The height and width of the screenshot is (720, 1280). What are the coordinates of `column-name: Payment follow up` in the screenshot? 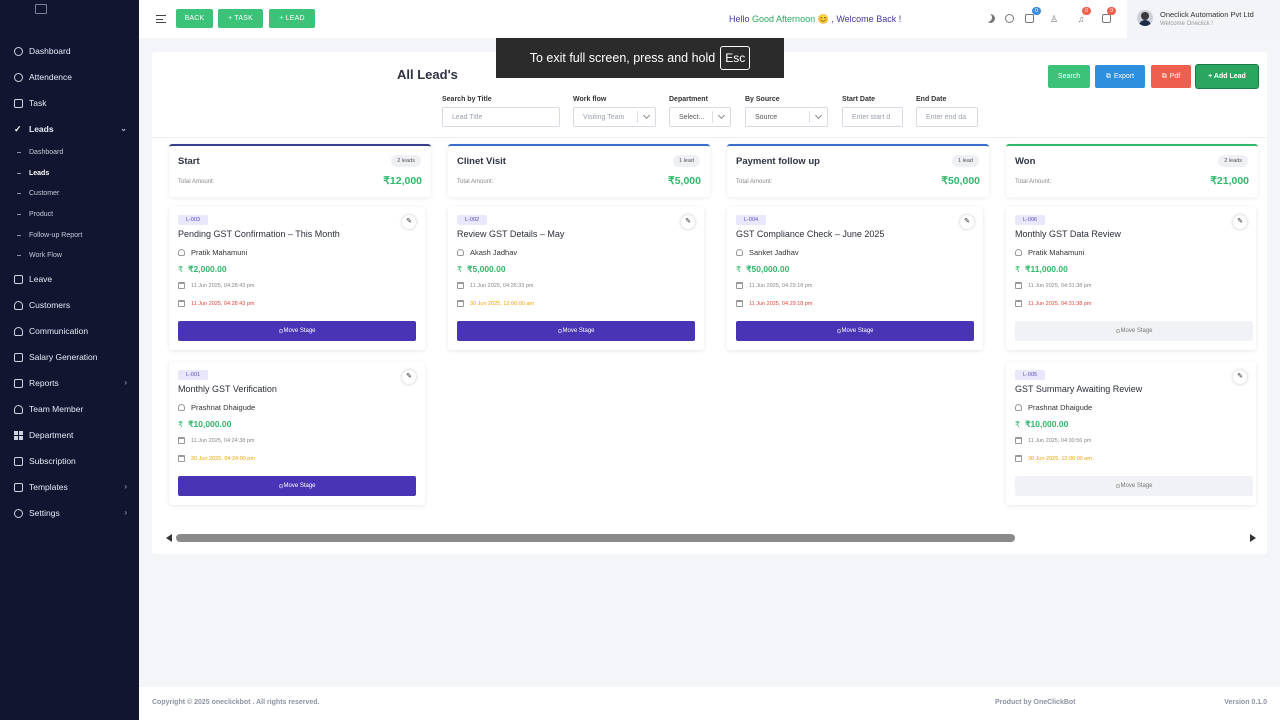 It's located at (778, 161).